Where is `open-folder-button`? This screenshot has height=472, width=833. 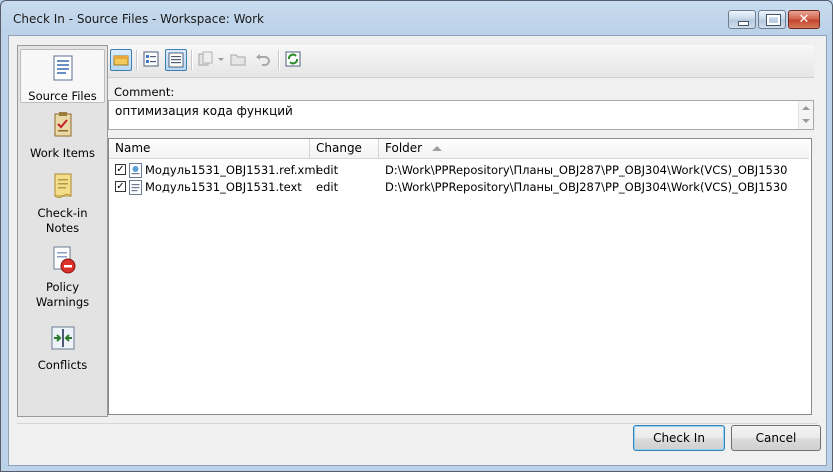
open-folder-button is located at coordinates (239, 60).